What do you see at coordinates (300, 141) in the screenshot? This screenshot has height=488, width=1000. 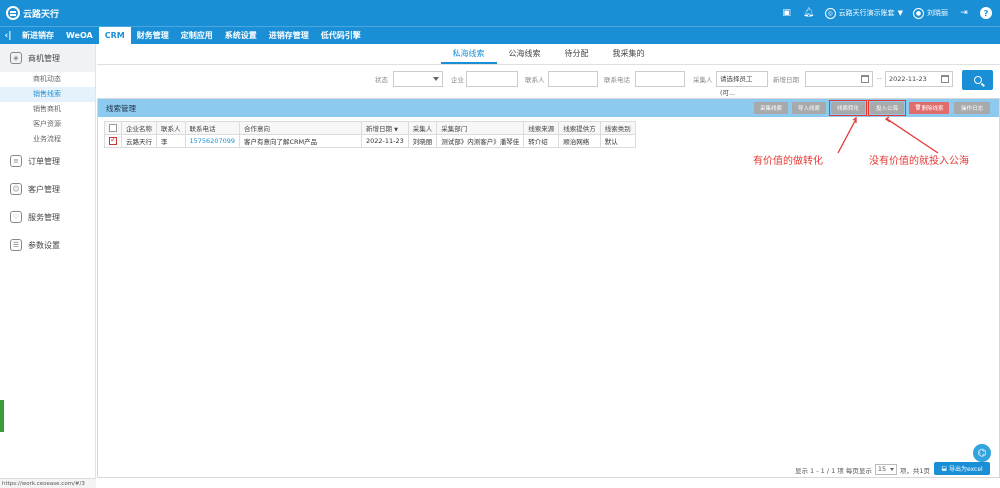 I see `cell-intent: 客户有意向了解CRM产品` at bounding box center [300, 141].